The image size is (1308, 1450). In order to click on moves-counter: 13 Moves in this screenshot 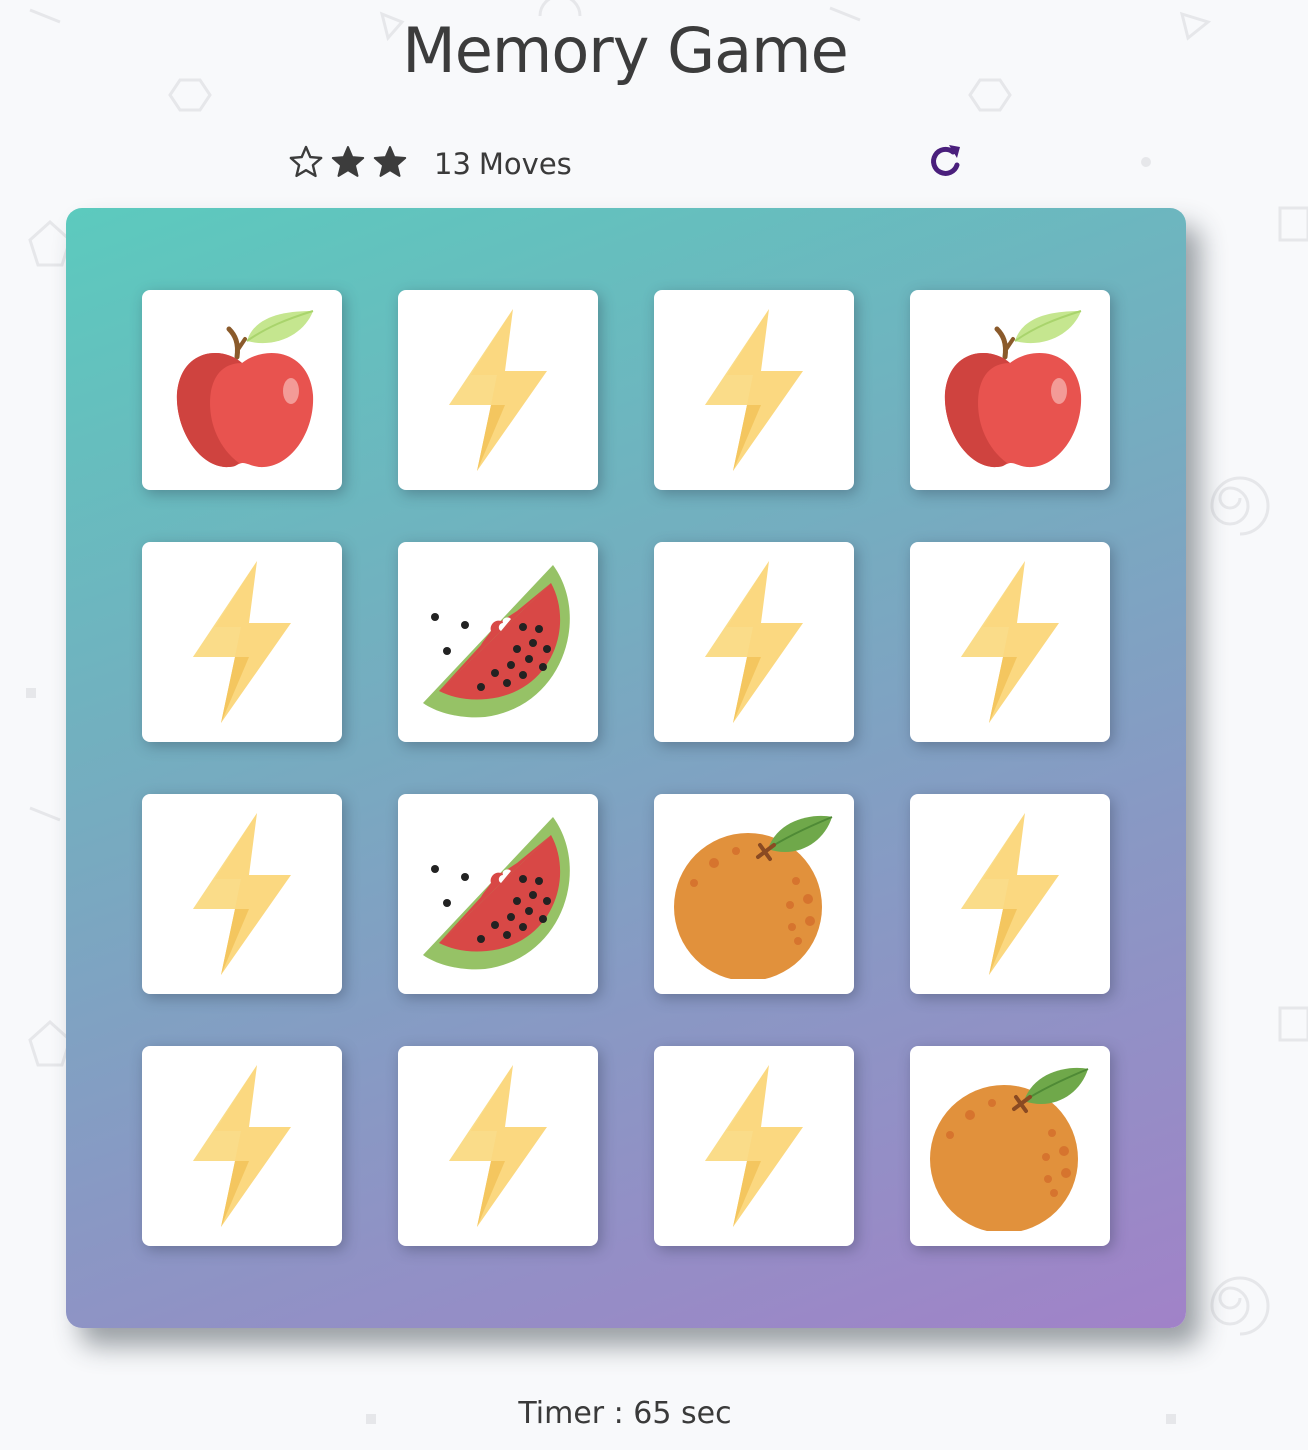, I will do `click(507, 164)`.